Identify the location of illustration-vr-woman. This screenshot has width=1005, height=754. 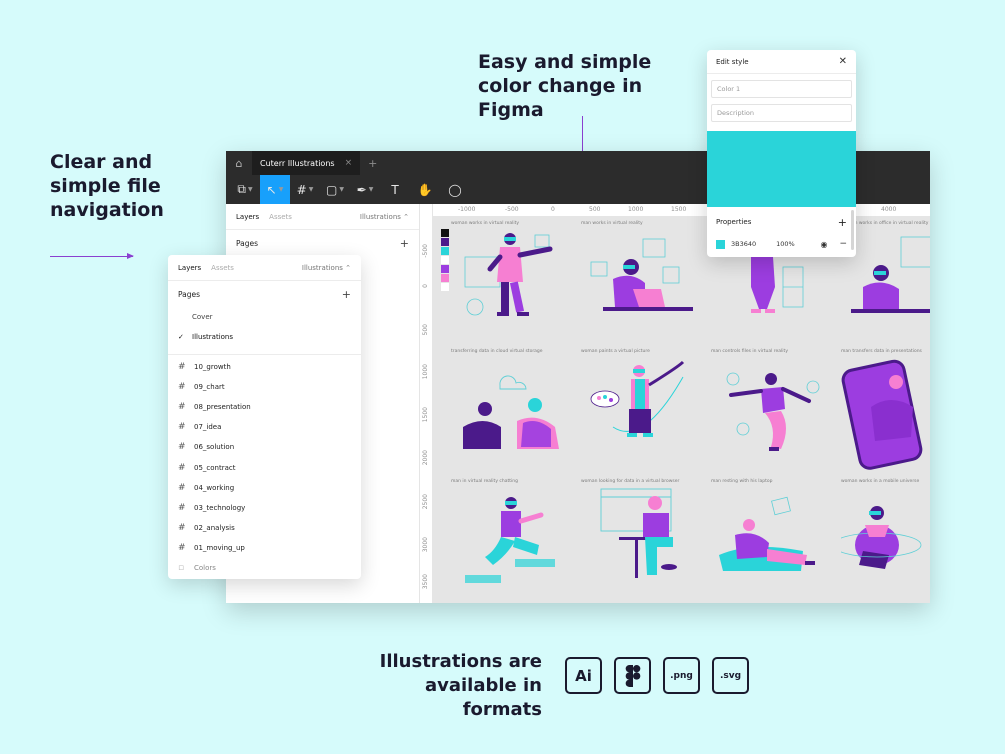
(514, 286).